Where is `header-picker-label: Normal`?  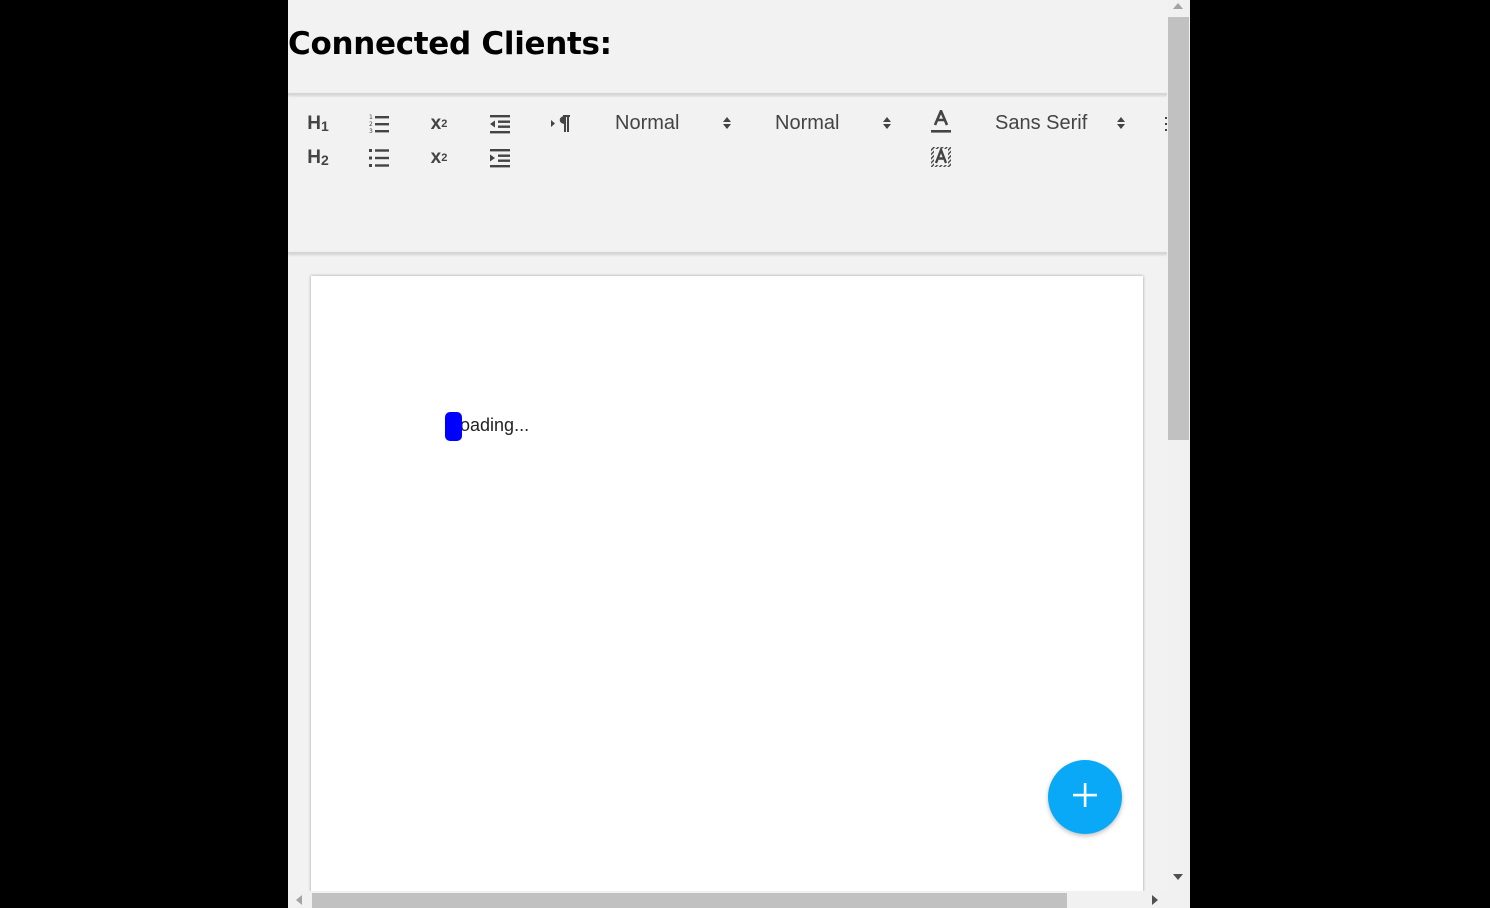 header-picker-label: Normal is located at coordinates (807, 122).